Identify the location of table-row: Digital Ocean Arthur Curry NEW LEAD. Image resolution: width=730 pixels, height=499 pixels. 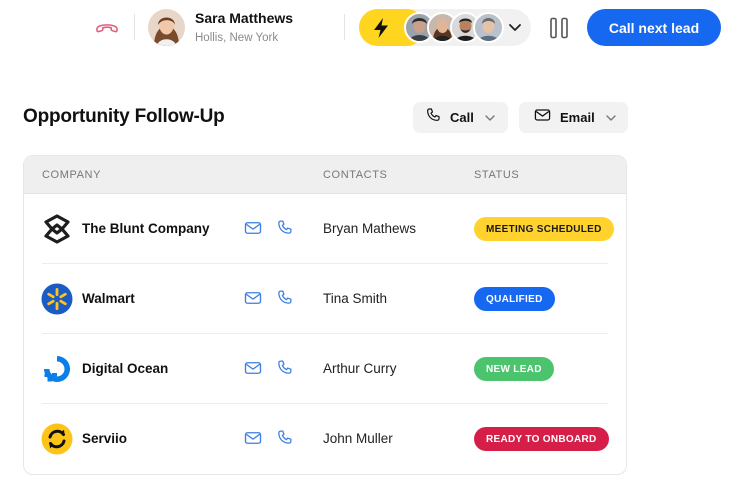
(325, 369).